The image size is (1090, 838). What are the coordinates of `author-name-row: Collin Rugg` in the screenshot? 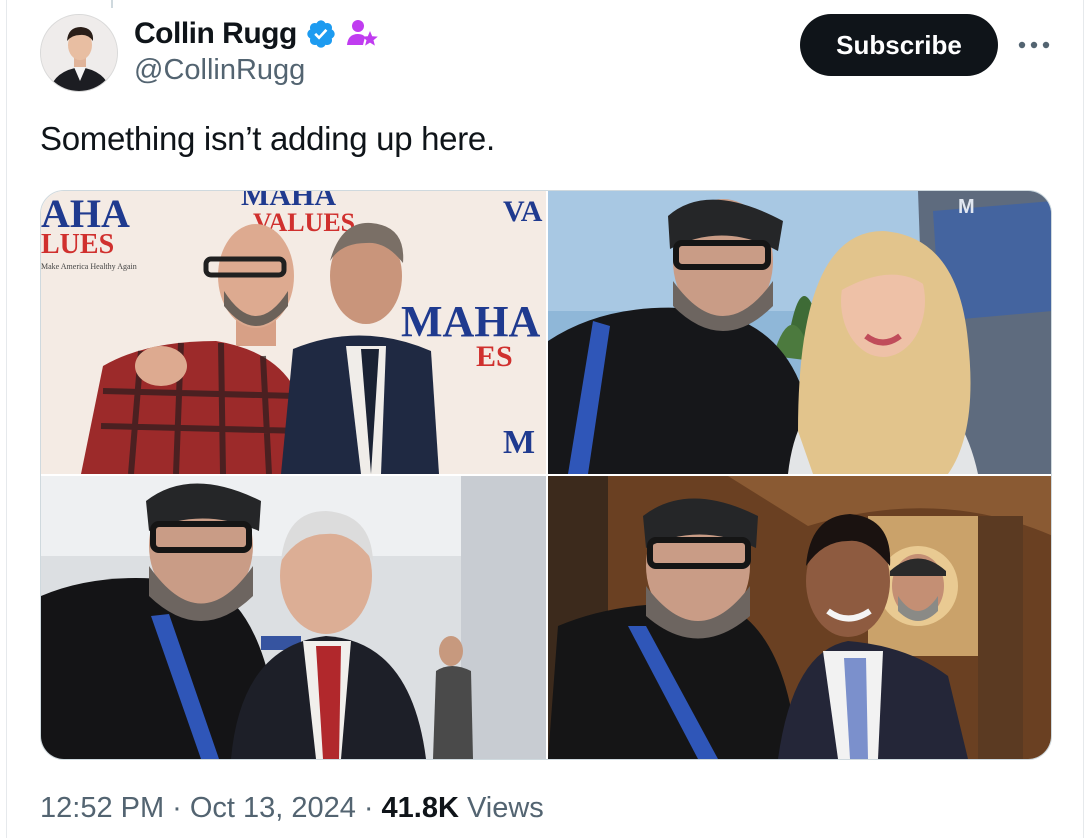 It's located at (256, 34).